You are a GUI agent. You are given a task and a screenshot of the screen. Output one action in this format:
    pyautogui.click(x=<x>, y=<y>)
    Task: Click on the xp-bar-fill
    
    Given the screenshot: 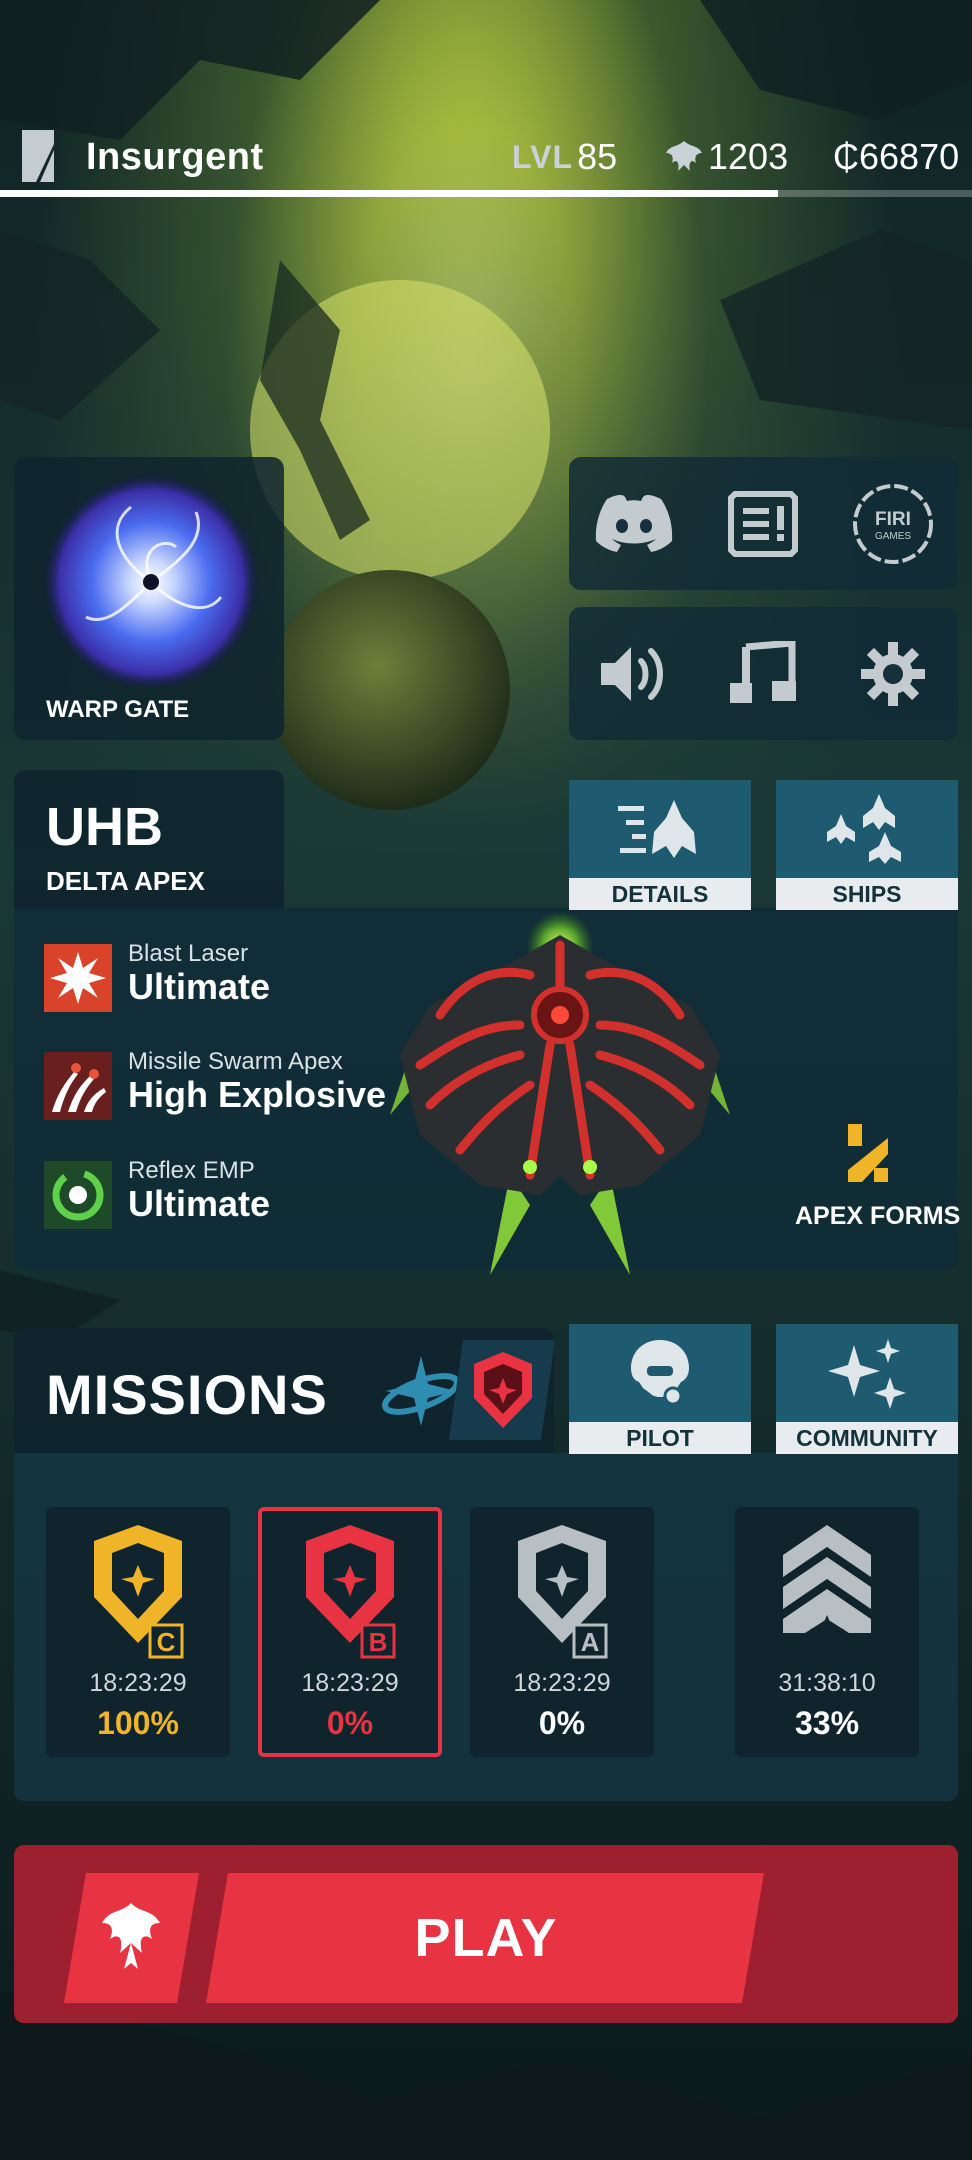 What is the action you would take?
    pyautogui.click(x=389, y=193)
    